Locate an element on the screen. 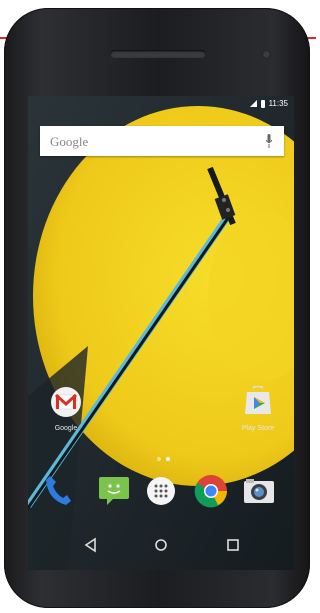 The width and height of the screenshot is (320, 613). home-icon is located at coordinates (161, 545).